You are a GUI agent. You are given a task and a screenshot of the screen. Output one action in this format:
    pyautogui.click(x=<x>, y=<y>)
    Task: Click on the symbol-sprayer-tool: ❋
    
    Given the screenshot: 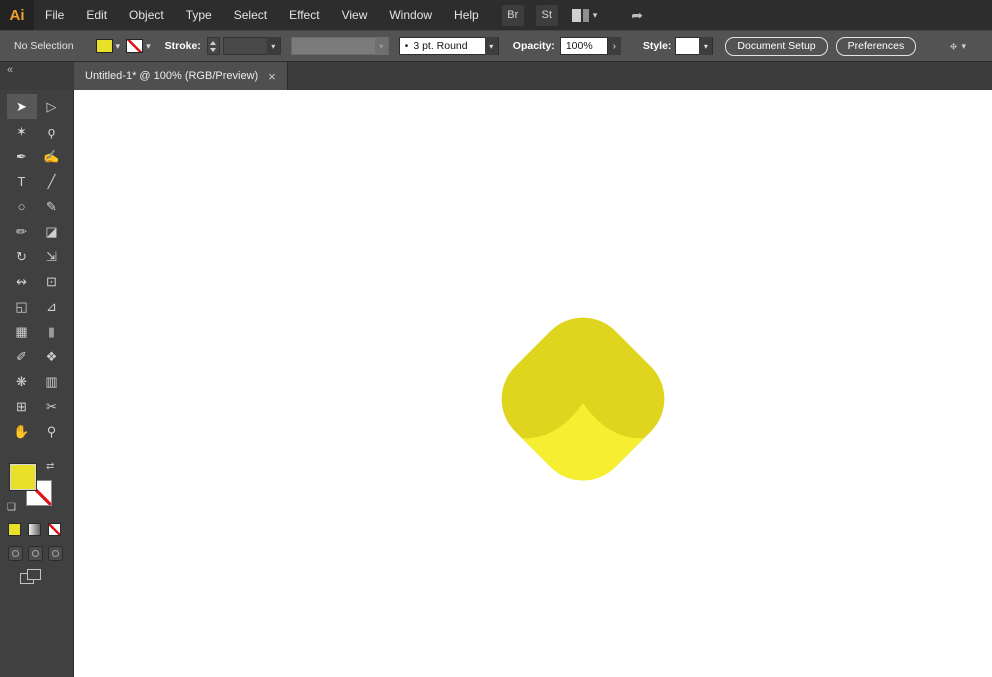 What is the action you would take?
    pyautogui.click(x=22, y=381)
    